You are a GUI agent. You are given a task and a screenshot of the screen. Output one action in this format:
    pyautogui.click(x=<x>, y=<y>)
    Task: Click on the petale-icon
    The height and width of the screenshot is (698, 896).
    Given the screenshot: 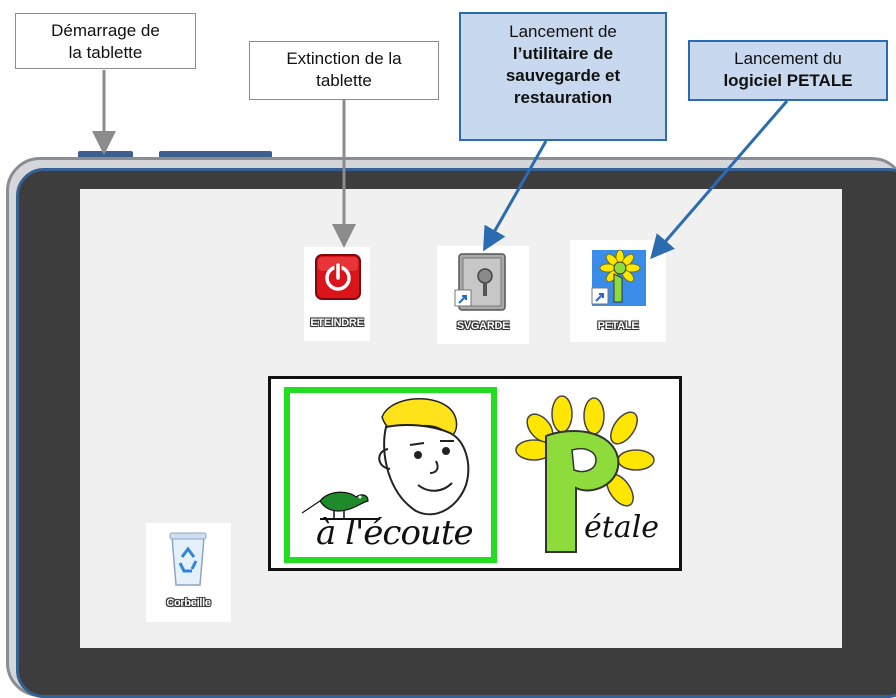 What is the action you would take?
    pyautogui.click(x=618, y=277)
    